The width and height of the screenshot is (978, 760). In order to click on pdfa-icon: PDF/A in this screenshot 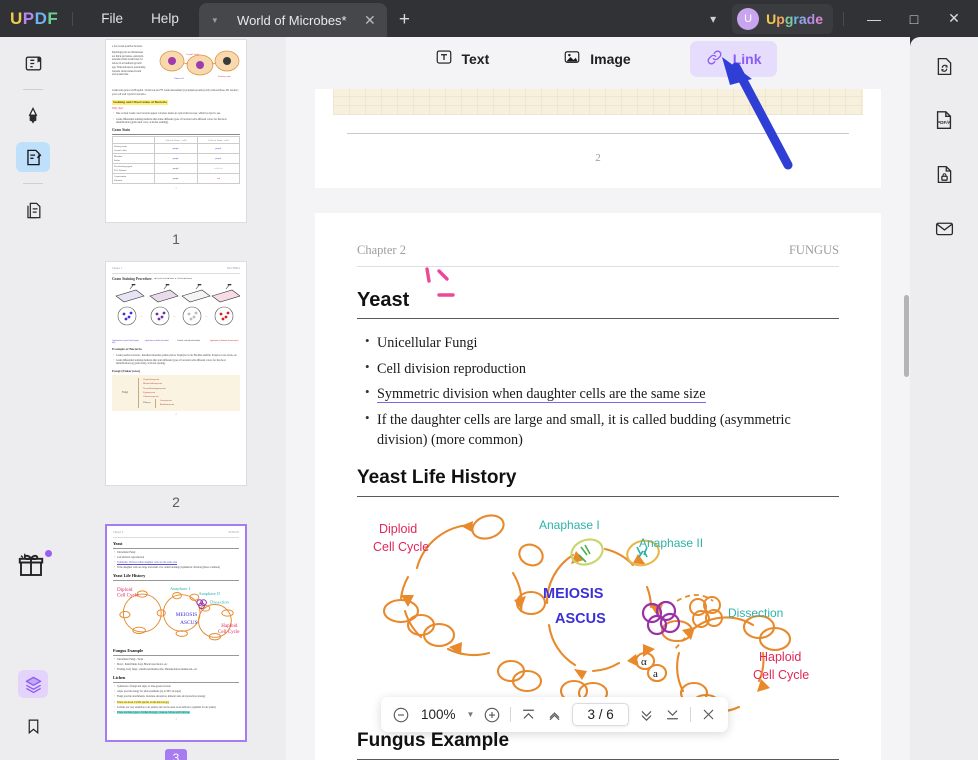, I will do `click(944, 120)`.